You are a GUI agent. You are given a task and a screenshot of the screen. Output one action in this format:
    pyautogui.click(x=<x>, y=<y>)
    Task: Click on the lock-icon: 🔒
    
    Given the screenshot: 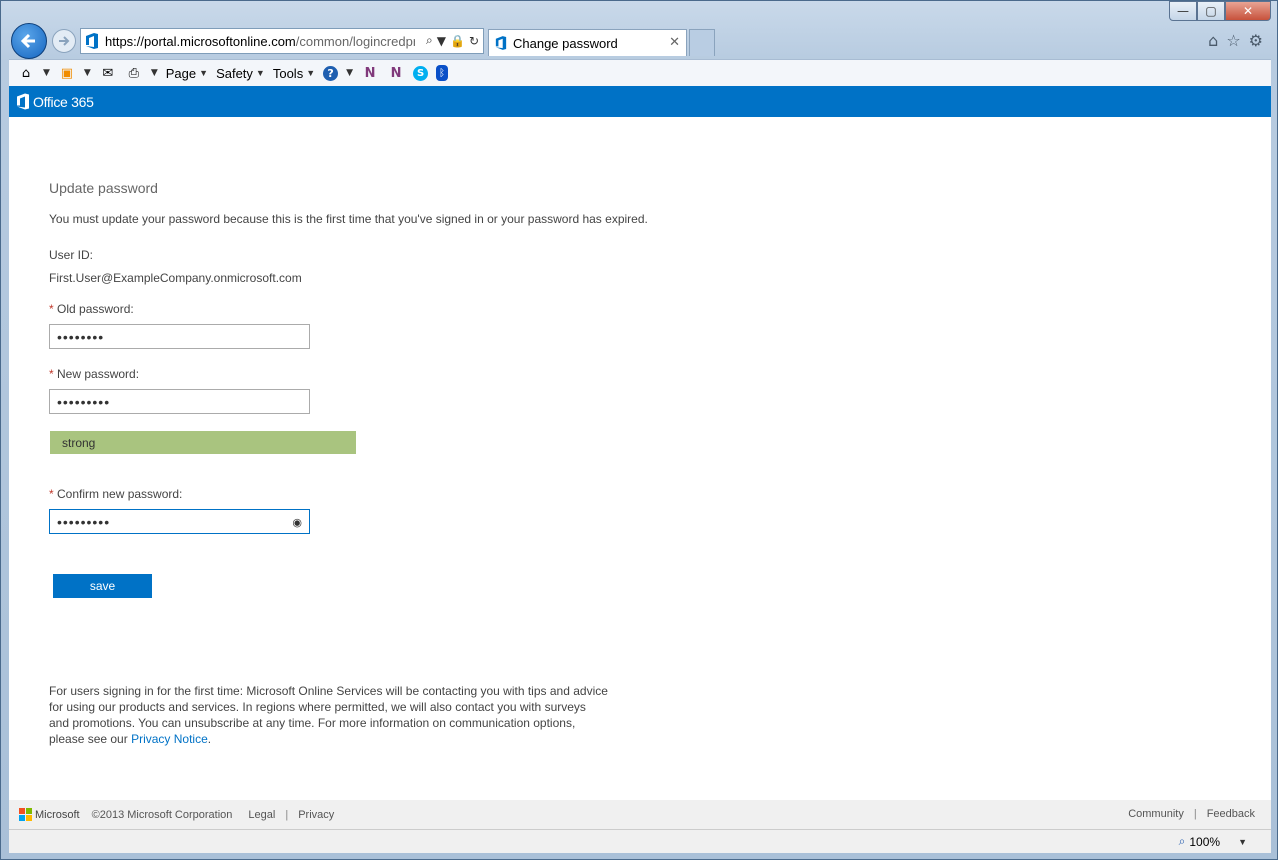 What is the action you would take?
    pyautogui.click(x=457, y=41)
    